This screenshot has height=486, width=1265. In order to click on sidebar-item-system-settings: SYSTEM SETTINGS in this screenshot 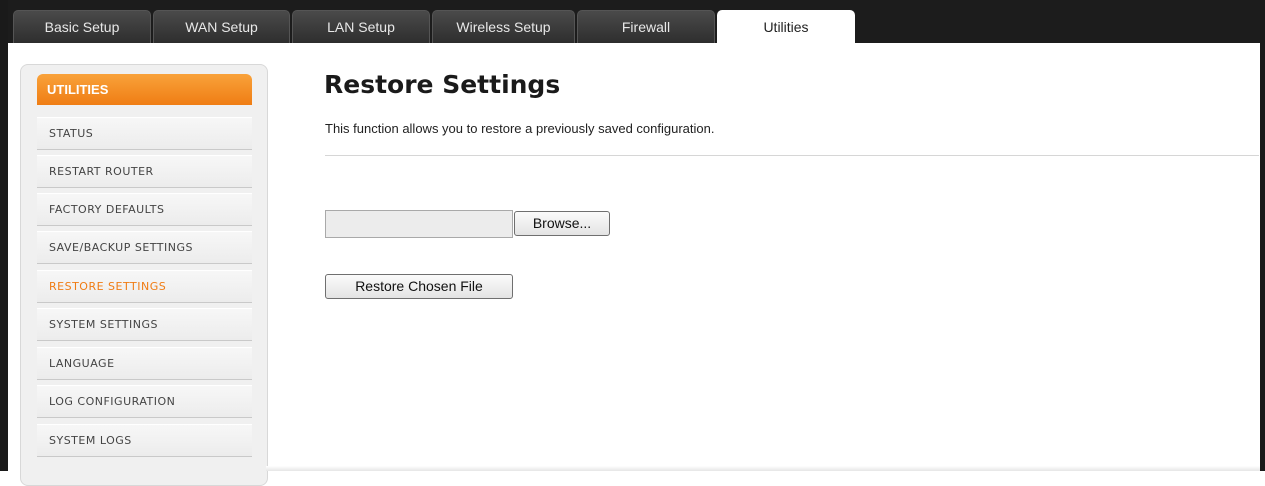, I will do `click(144, 324)`.